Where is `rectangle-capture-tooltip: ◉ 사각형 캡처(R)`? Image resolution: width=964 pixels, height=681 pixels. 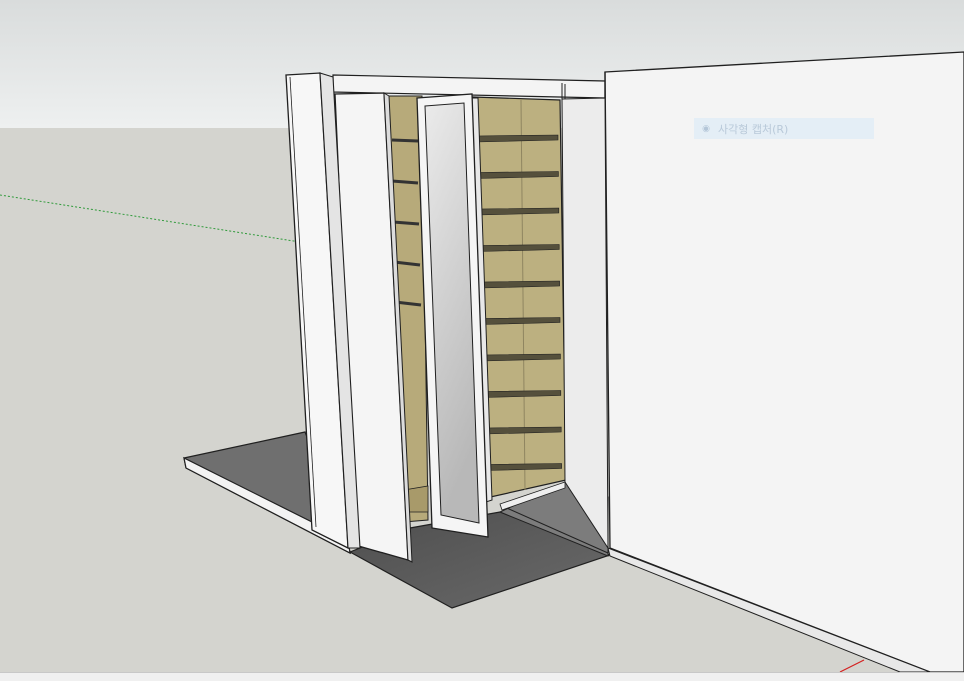
rectangle-capture-tooltip: ◉ 사각형 캡처(R) is located at coordinates (784, 128).